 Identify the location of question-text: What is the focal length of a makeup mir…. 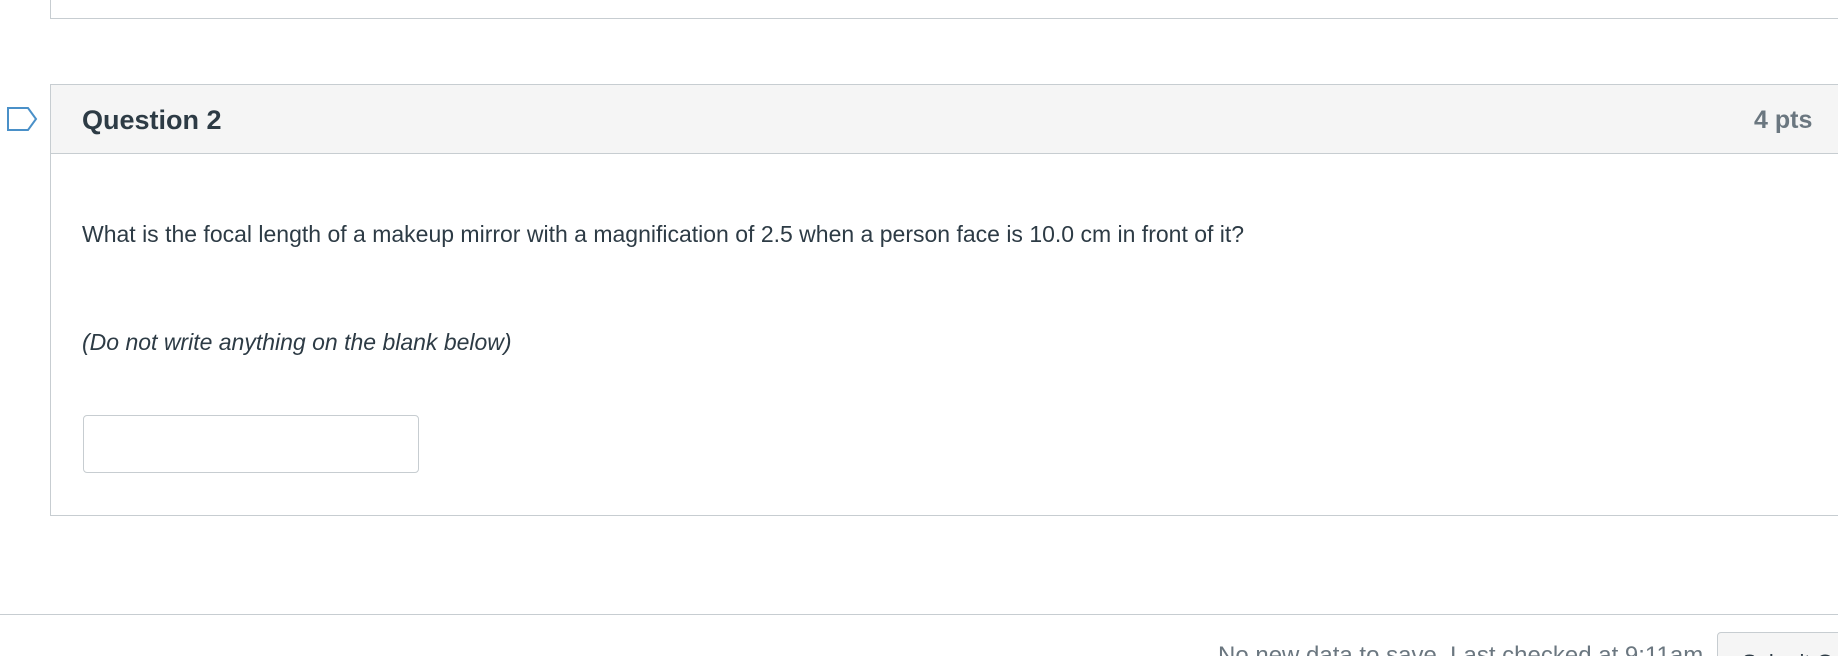
(663, 234).